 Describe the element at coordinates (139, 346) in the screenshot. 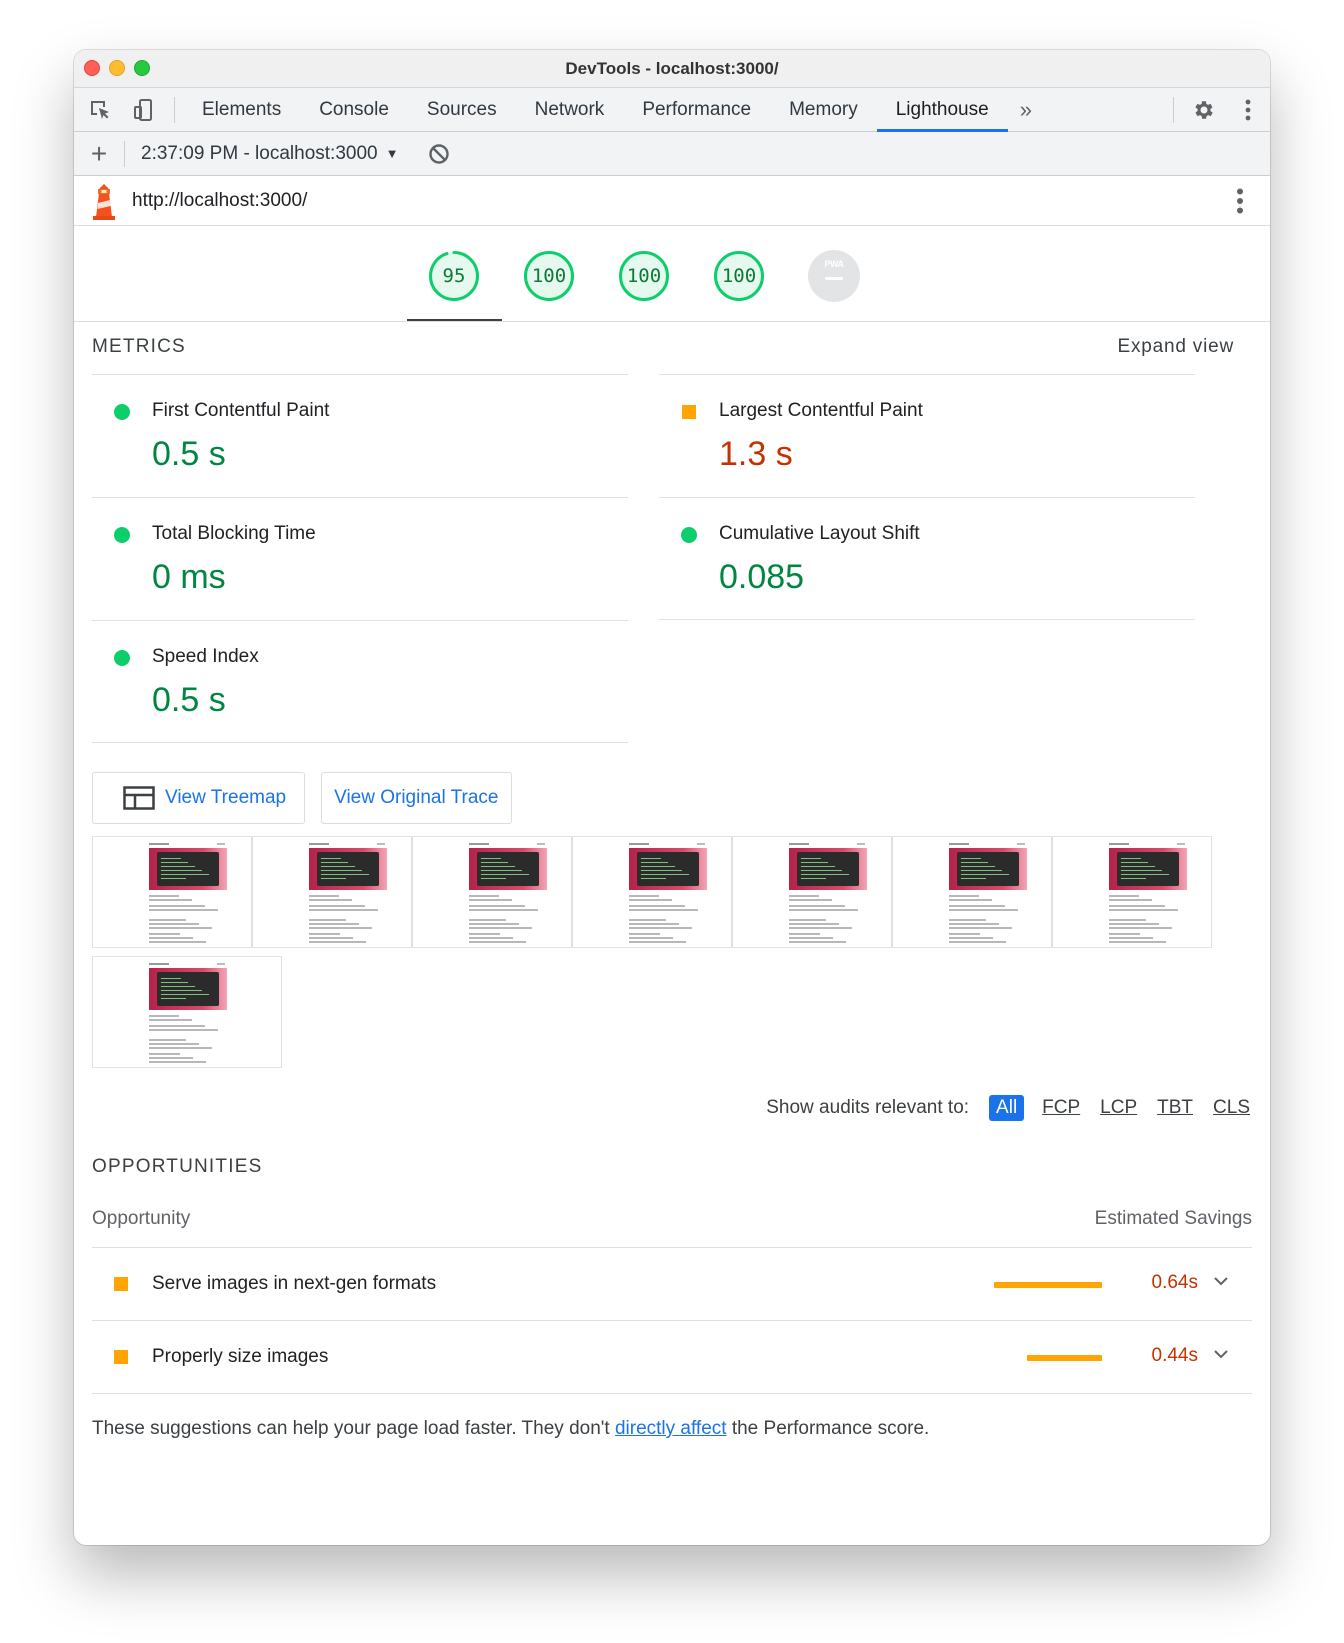

I see `metrics-title: METRICS` at that location.